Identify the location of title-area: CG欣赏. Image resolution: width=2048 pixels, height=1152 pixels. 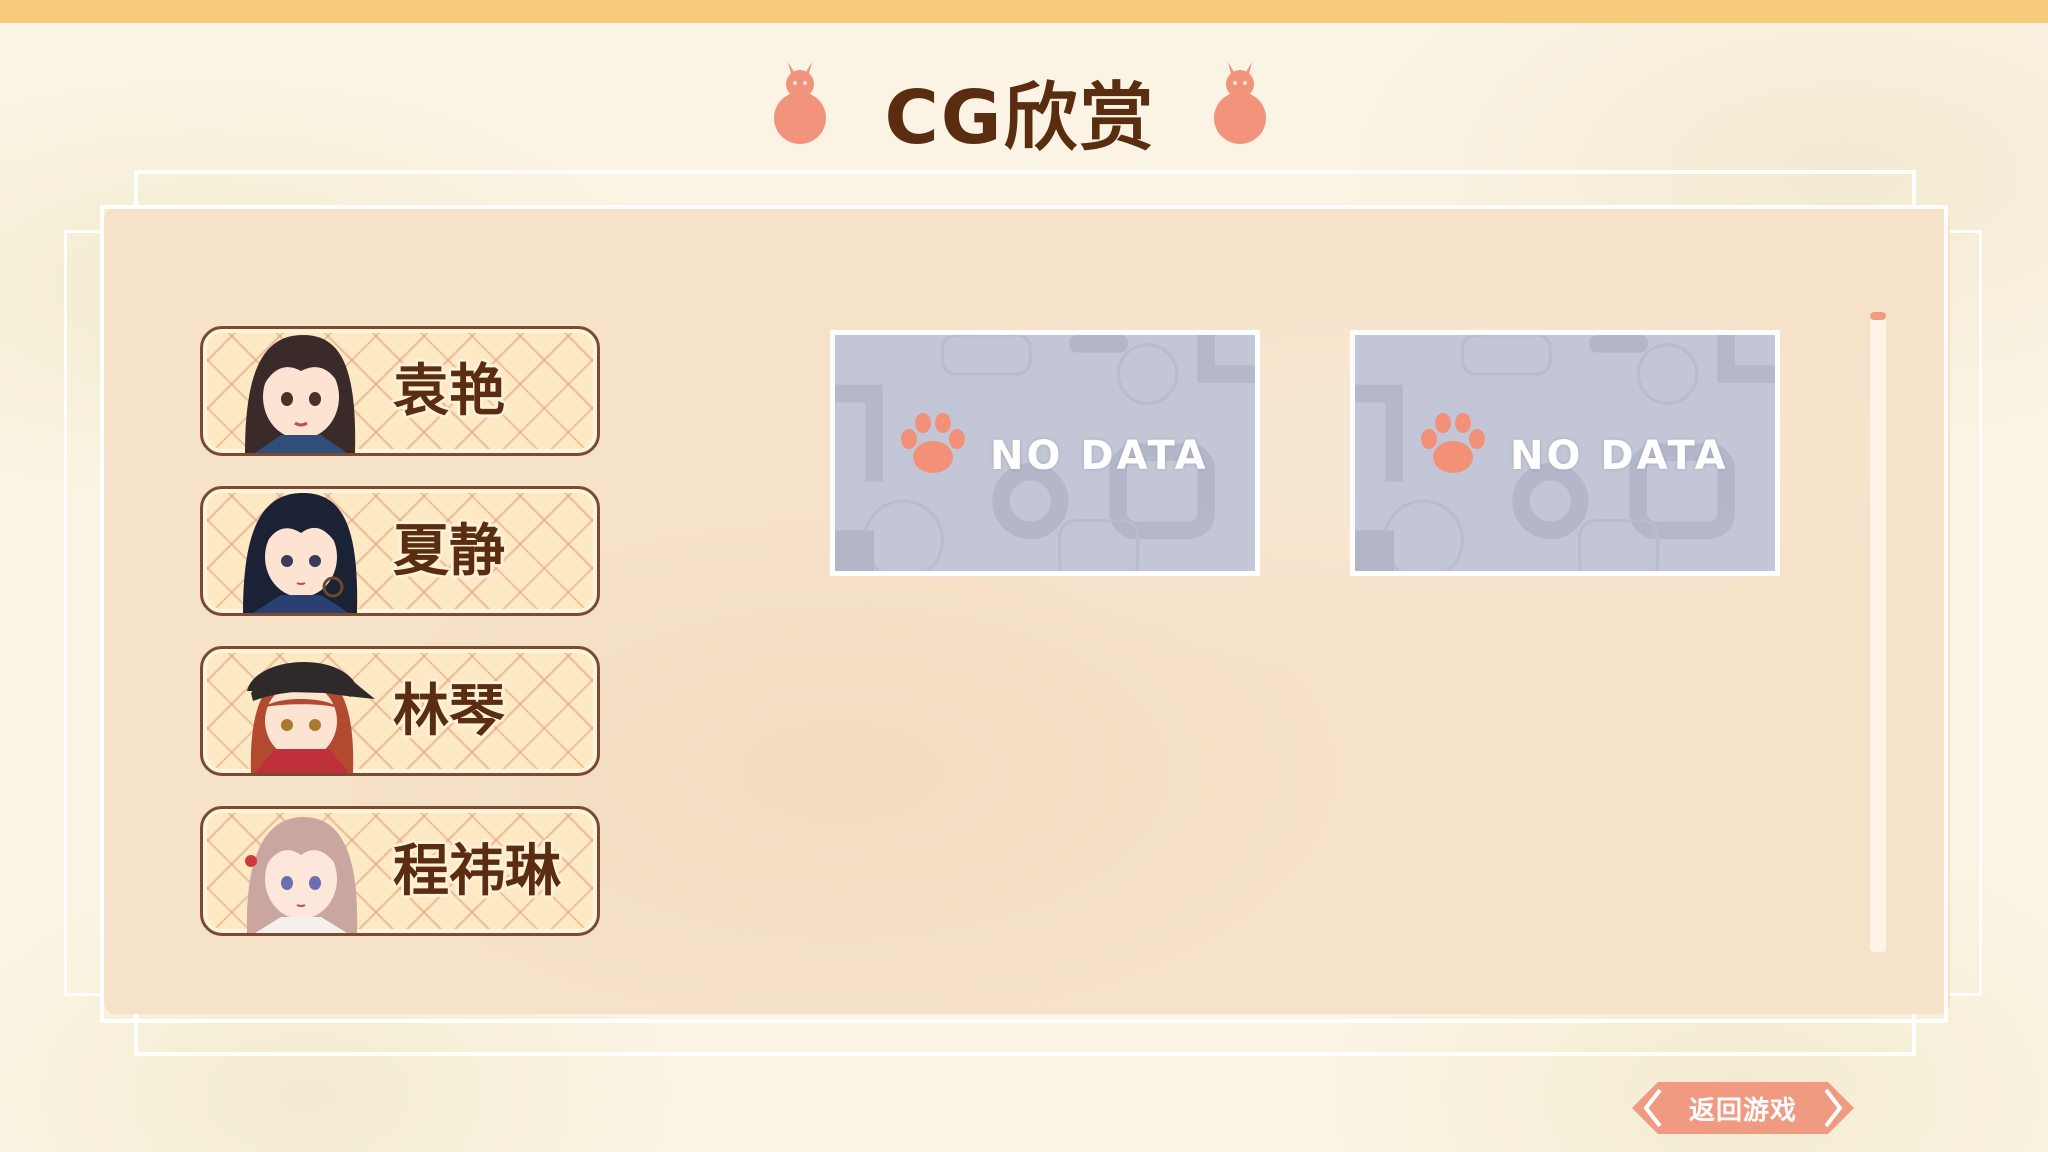
(1020, 104).